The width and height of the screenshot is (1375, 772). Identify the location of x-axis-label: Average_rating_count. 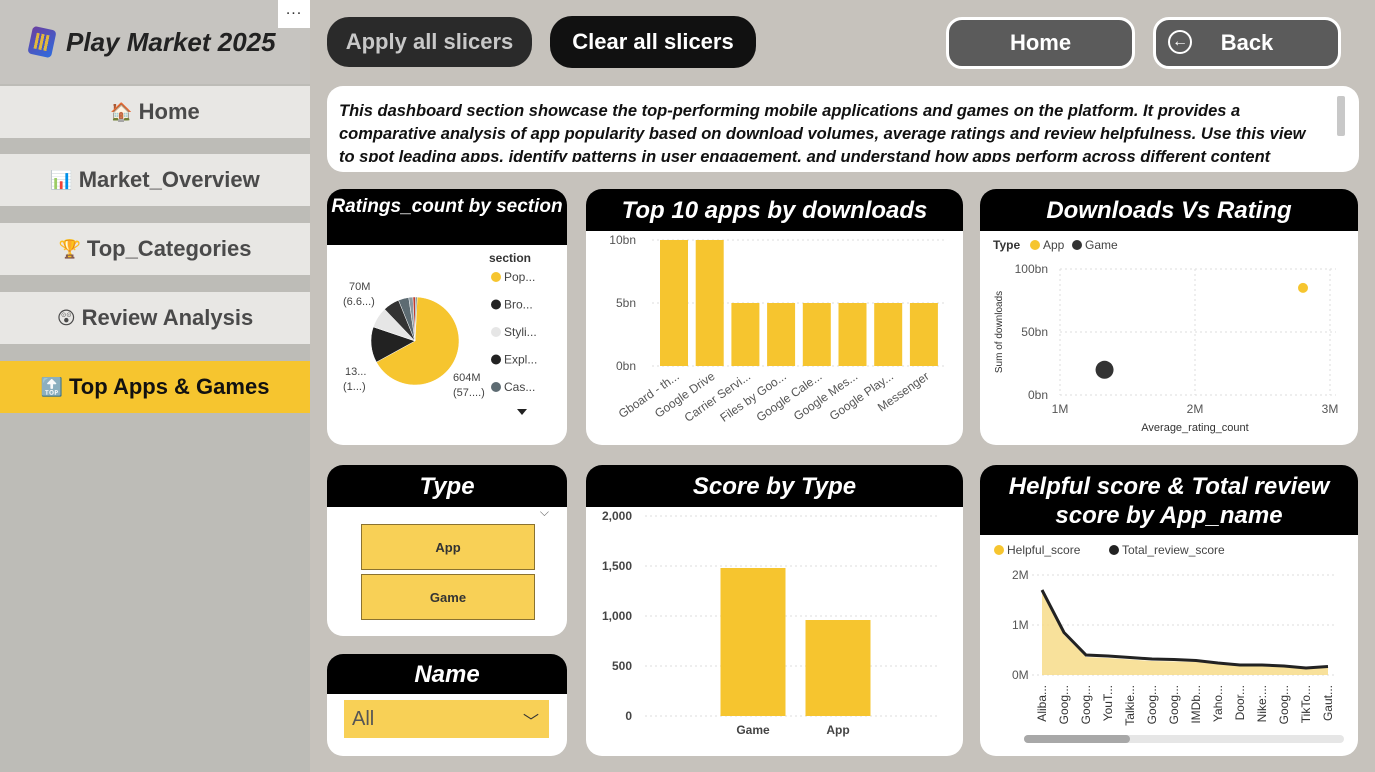
(1194, 428).